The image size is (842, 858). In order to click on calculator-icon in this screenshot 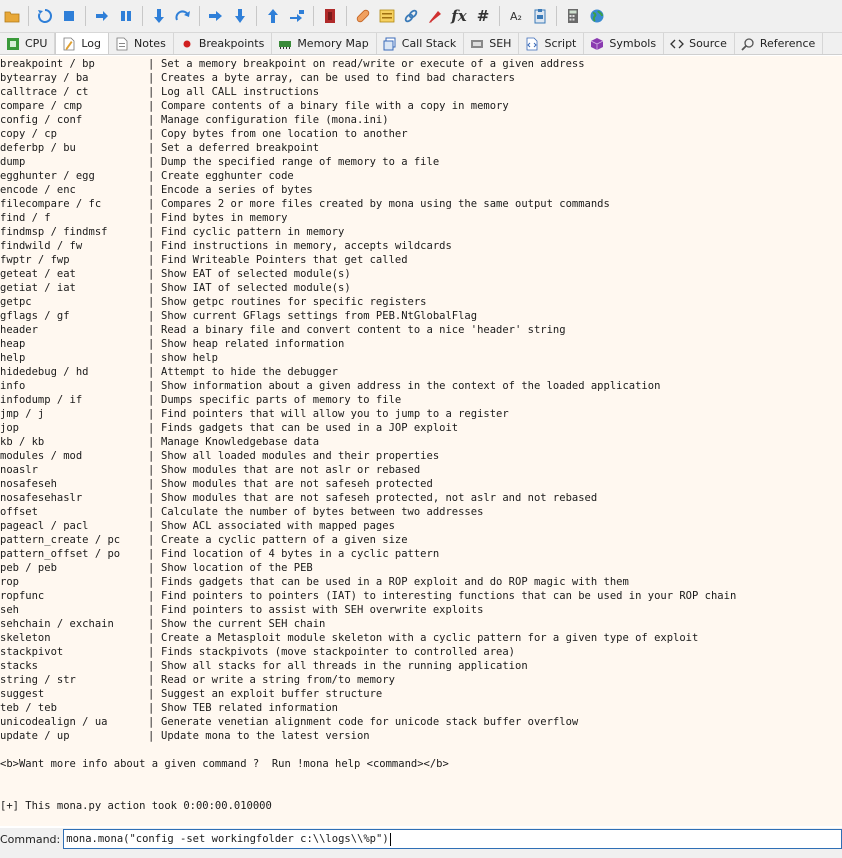, I will do `click(573, 16)`.